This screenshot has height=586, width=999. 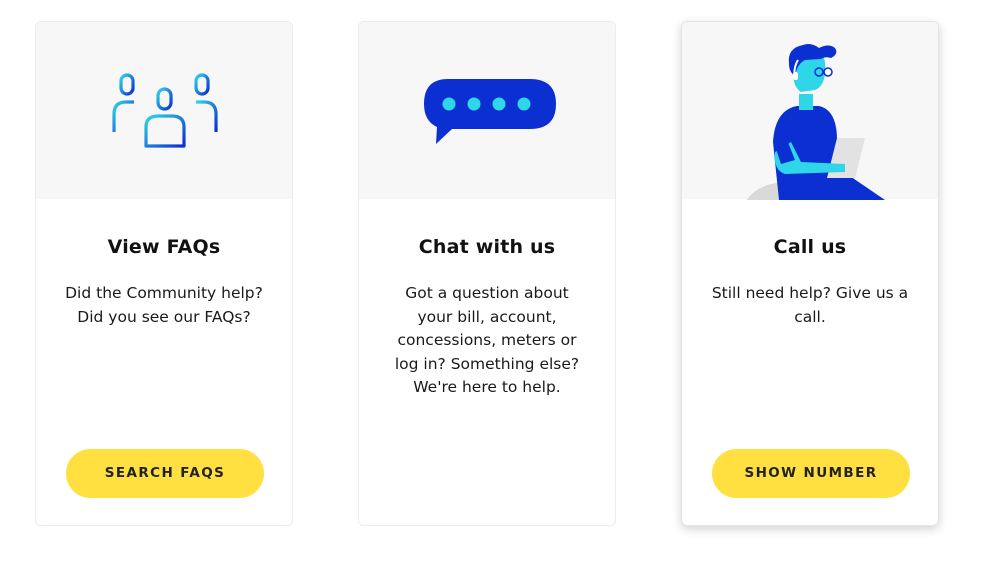 What do you see at coordinates (810, 305) in the screenshot?
I see `call-card-description: Still need help? Give us a call.` at bounding box center [810, 305].